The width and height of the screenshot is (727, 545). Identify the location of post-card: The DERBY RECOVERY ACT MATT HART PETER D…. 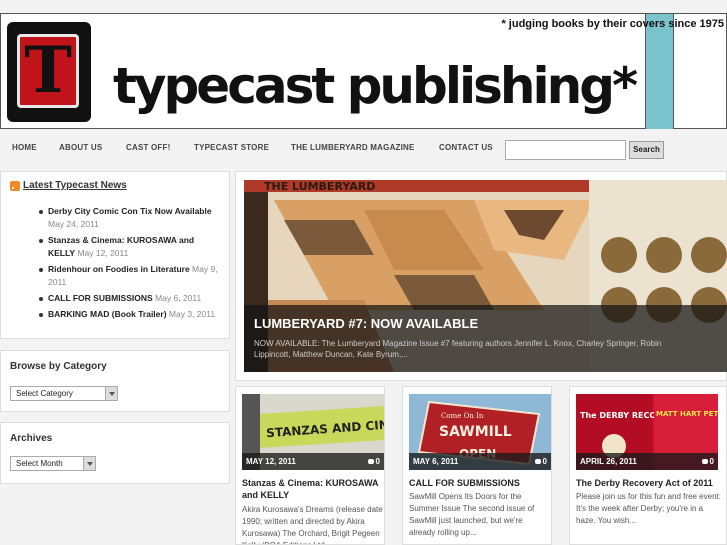
(648, 465).